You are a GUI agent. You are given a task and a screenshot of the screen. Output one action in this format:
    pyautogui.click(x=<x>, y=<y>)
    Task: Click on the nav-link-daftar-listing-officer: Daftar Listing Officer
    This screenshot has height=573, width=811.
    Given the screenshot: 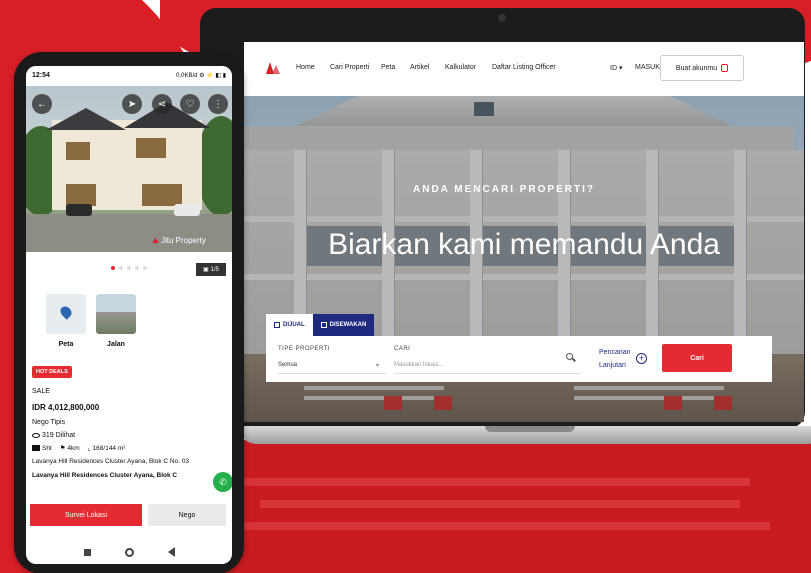 What is the action you would take?
    pyautogui.click(x=524, y=67)
    